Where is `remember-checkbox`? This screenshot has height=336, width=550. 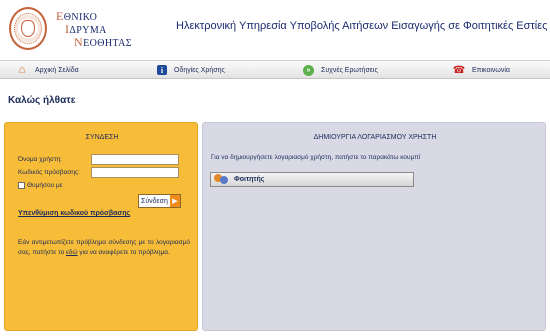
remember-checkbox is located at coordinates (21, 185).